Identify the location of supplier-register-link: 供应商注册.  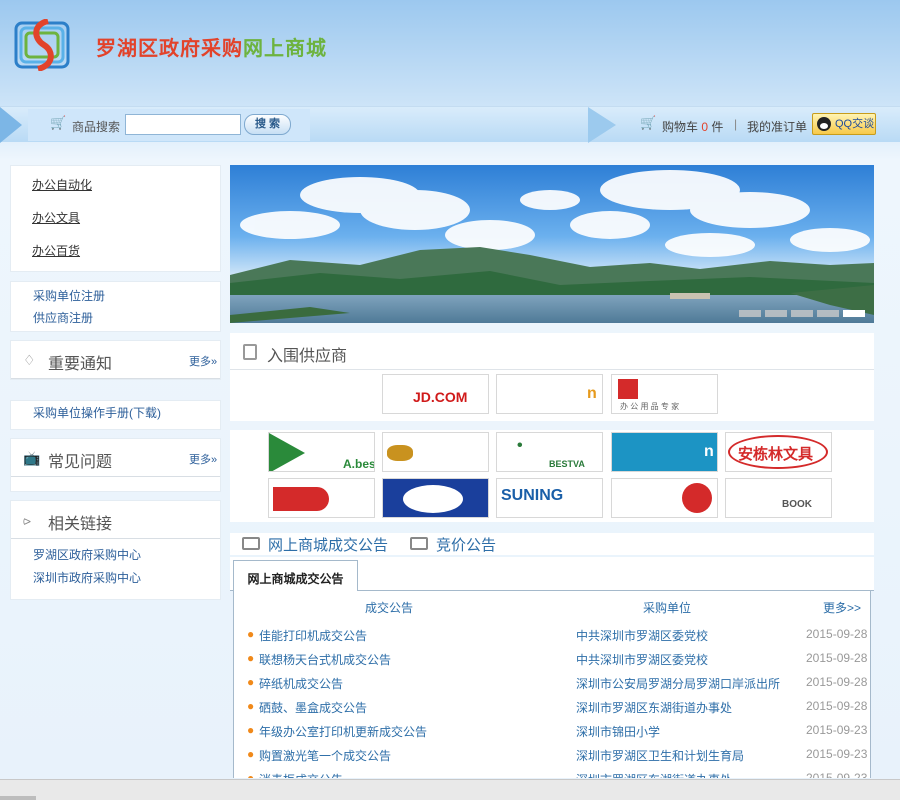
(63, 317).